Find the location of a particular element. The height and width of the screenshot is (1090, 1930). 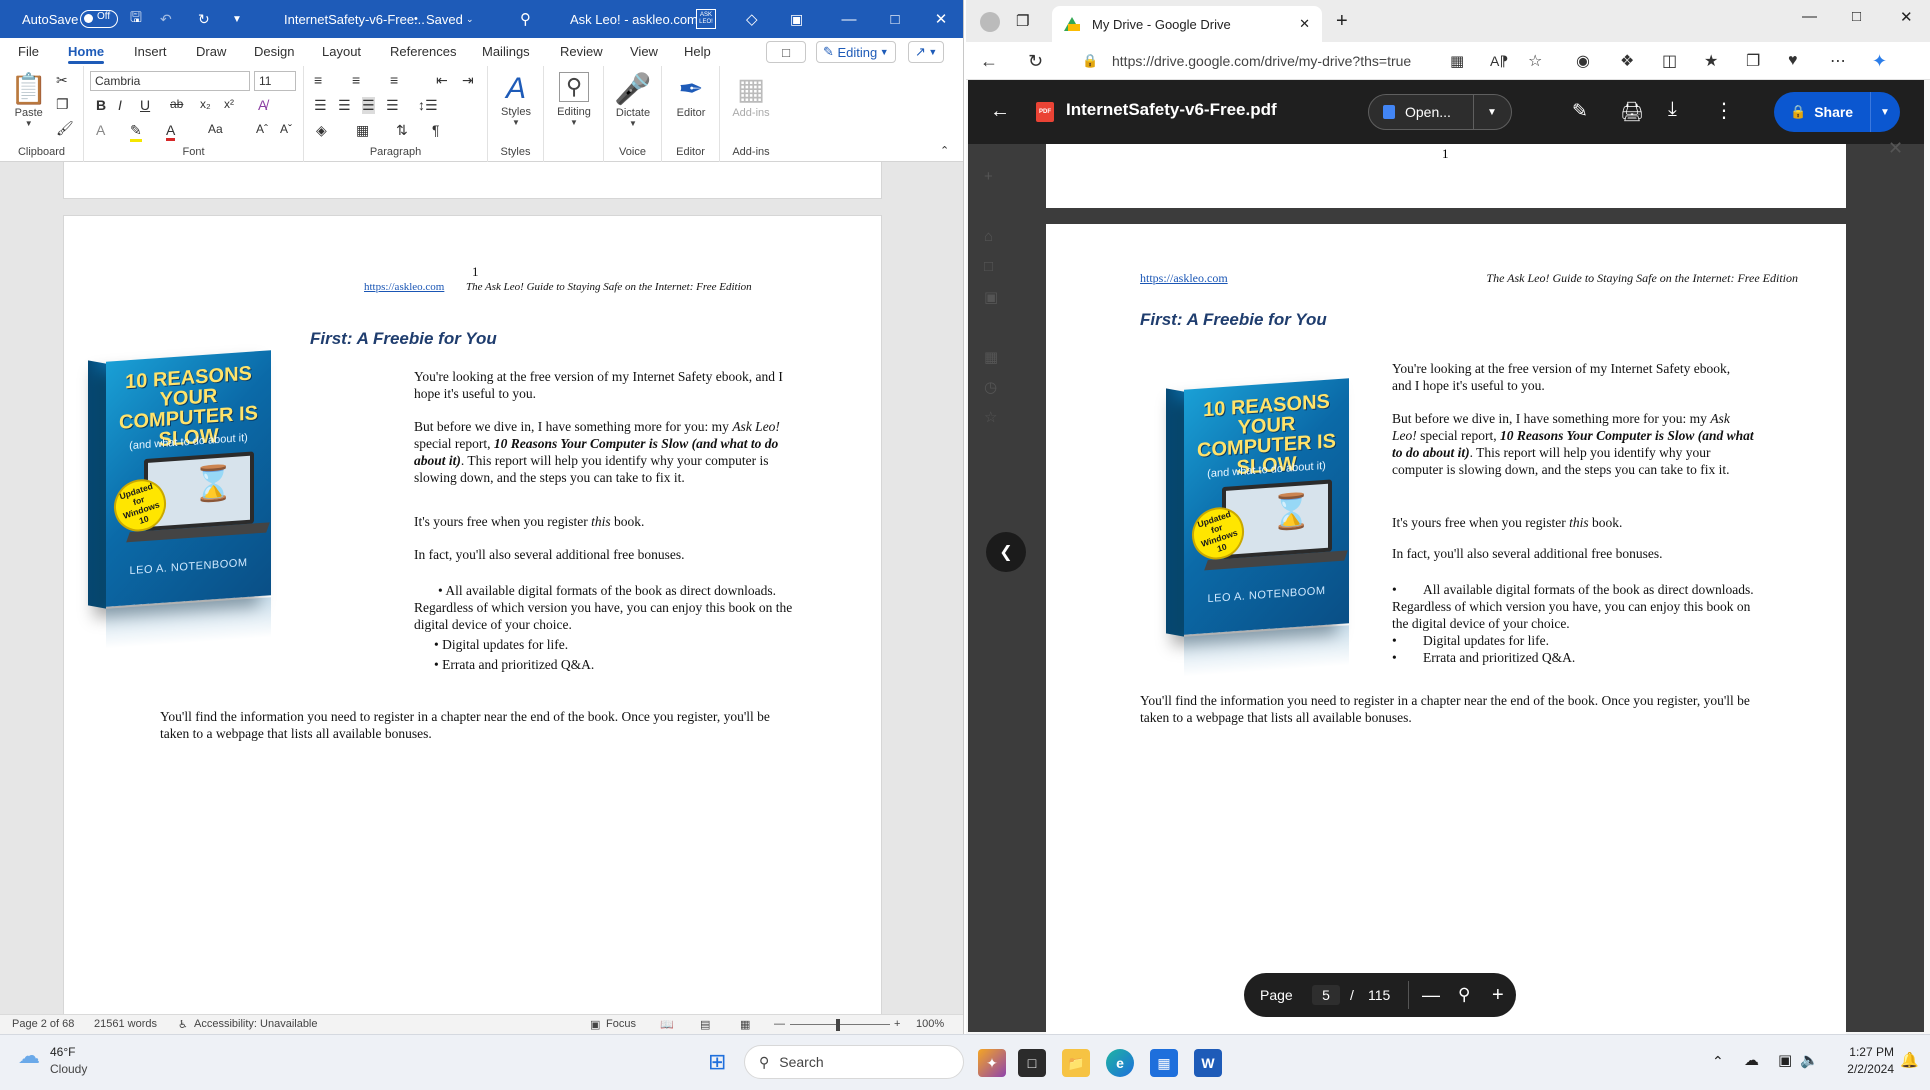

task-view-icon: □ is located at coordinates (1032, 1063).